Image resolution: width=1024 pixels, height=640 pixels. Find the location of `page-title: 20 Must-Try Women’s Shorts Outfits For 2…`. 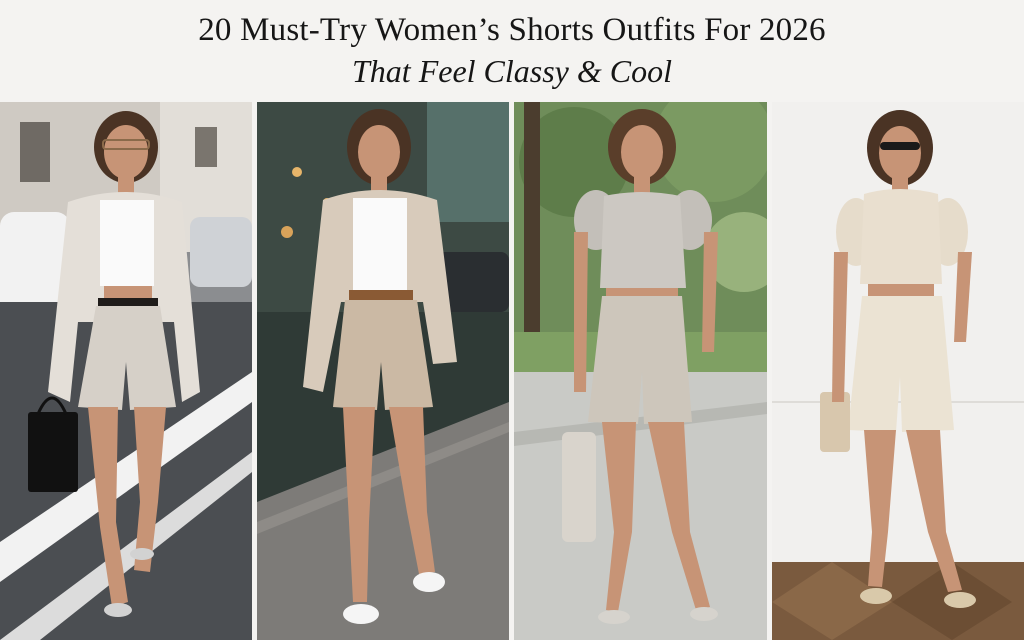

page-title: 20 Must-Try Women’s Shorts Outfits For 2… is located at coordinates (512, 30).